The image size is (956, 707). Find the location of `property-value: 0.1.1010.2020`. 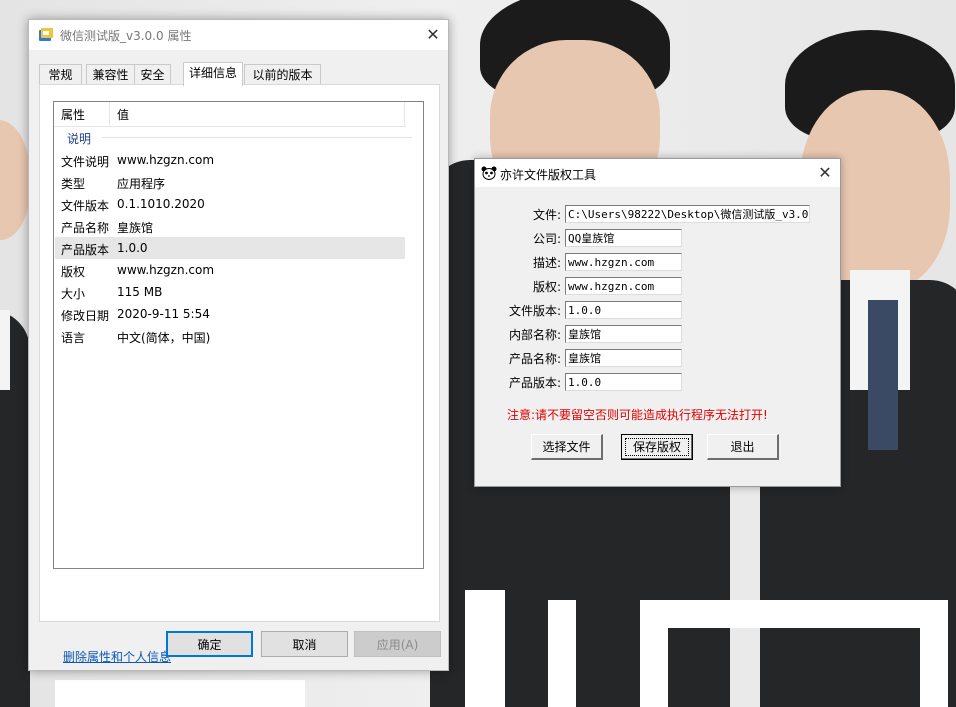

property-value: 0.1.1010.2020 is located at coordinates (161, 204).